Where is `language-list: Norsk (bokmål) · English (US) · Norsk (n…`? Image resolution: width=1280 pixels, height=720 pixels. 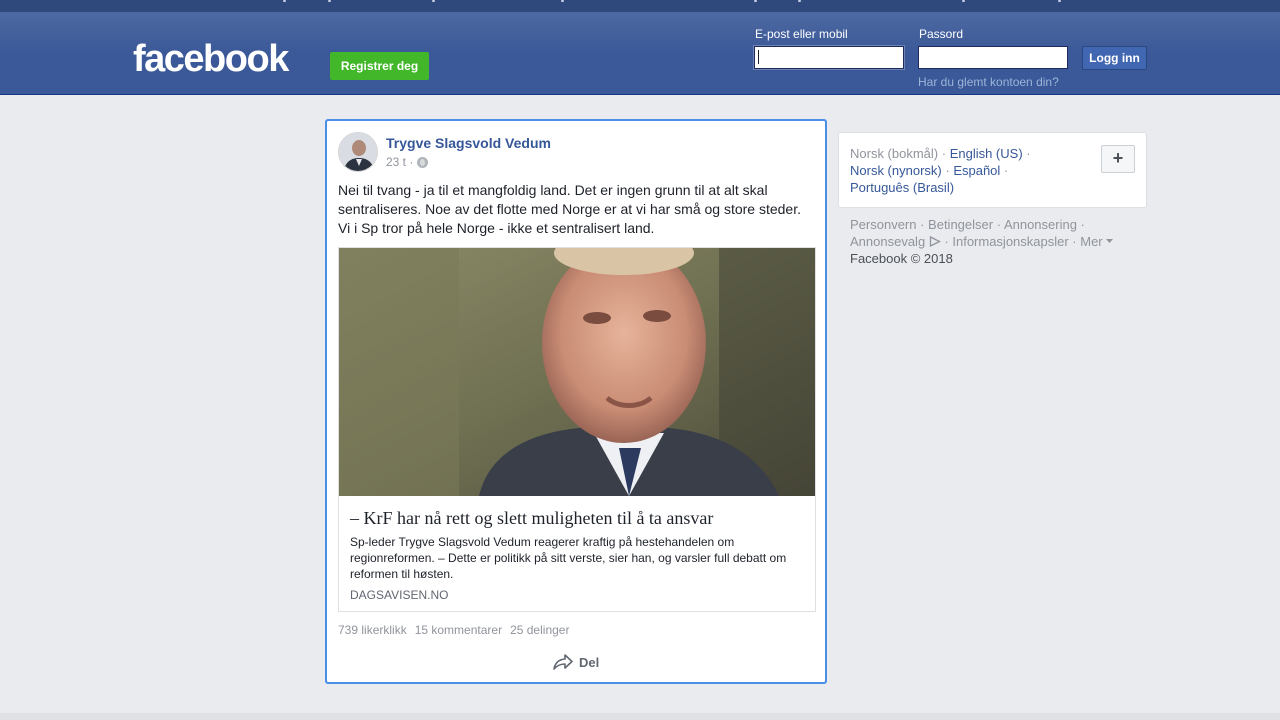
language-list: Norsk (bokmål) · English (US) · Norsk (n… is located at coordinates (965, 170).